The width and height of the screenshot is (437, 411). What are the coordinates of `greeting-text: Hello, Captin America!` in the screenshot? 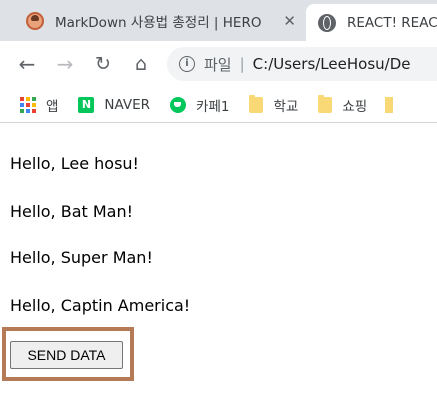 It's located at (100, 305).